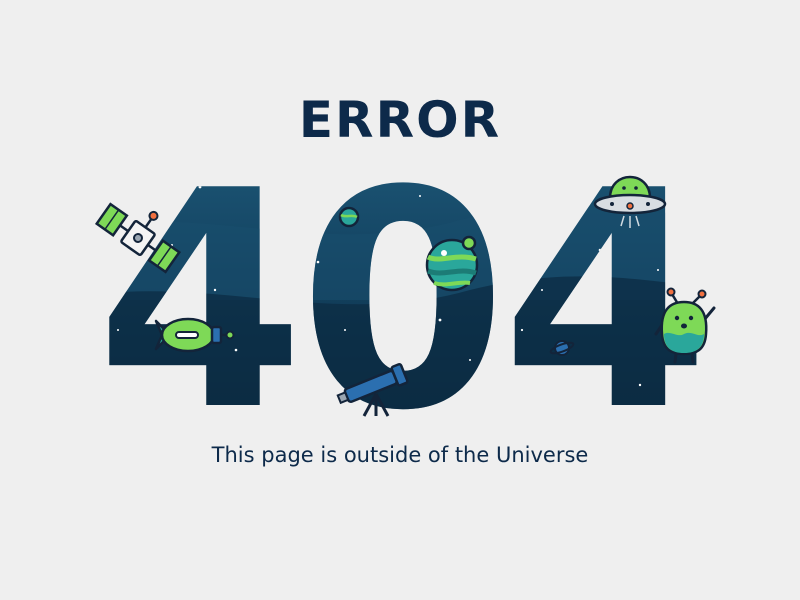  What do you see at coordinates (349, 217) in the screenshot?
I see `planet-icon` at bounding box center [349, 217].